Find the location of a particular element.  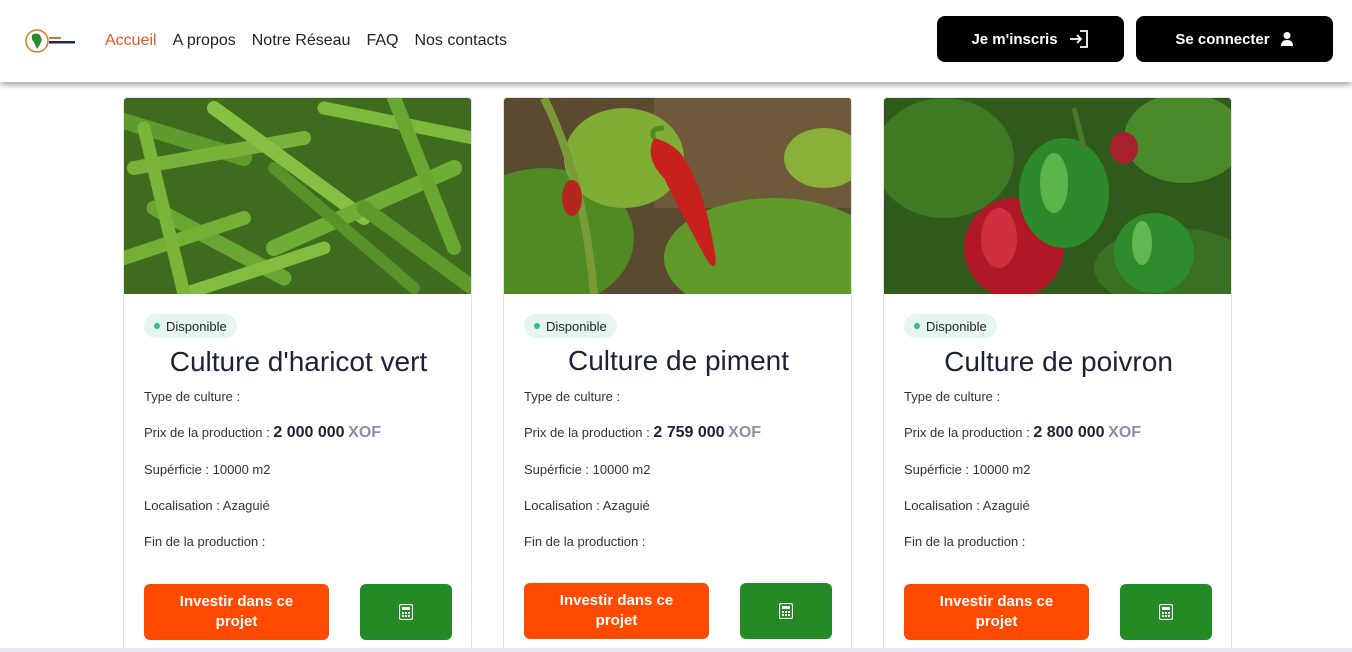

price-value: 2 759 000 is located at coordinates (689, 432).